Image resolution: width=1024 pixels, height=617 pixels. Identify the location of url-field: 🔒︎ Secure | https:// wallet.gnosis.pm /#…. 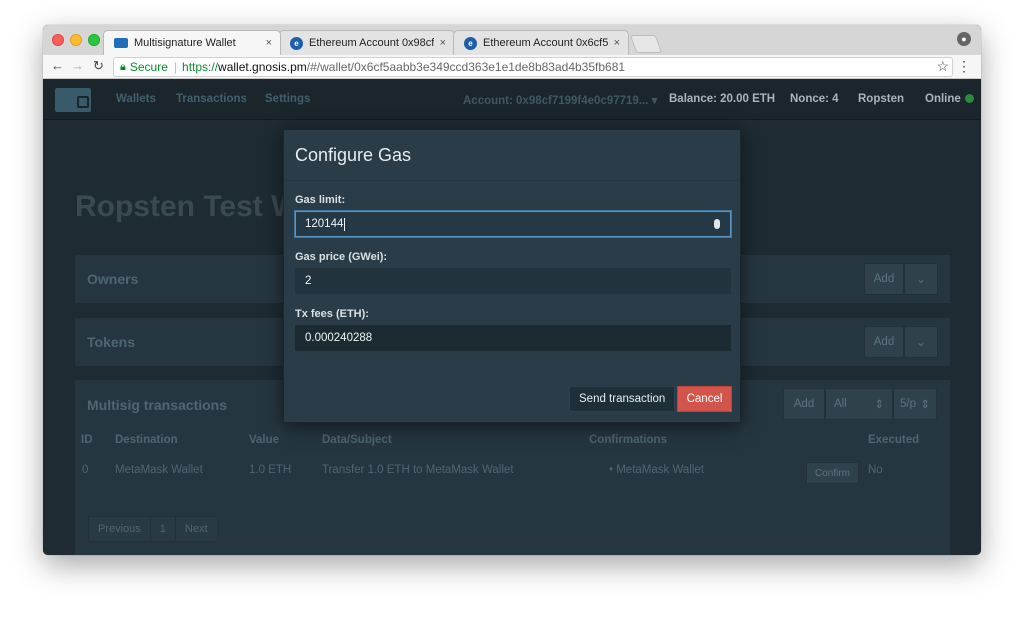
(533, 67).